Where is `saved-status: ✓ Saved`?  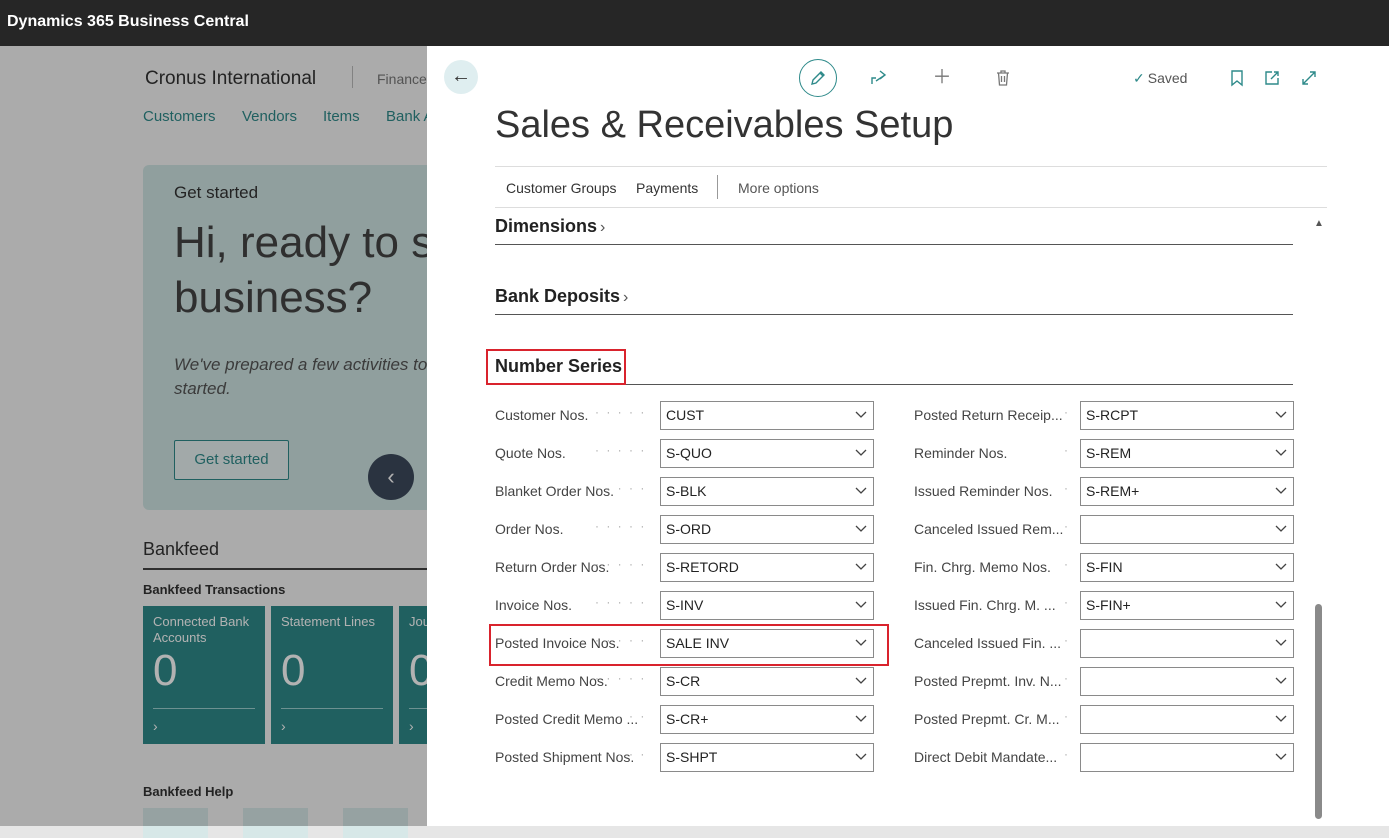
saved-status: ✓ Saved is located at coordinates (1160, 78).